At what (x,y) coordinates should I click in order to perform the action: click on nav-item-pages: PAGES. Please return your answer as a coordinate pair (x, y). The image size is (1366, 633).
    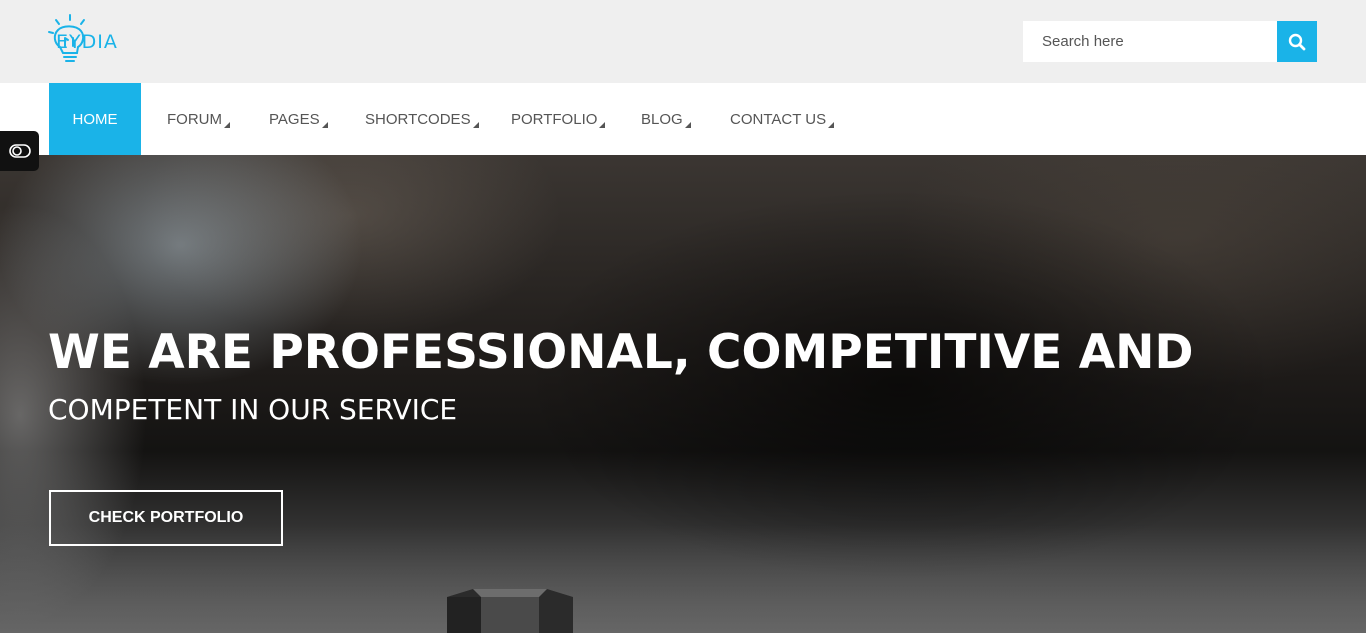
    Looking at the image, I should click on (298, 119).